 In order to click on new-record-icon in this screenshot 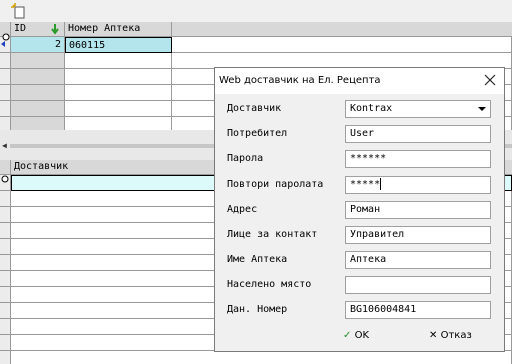, I will do `click(19, 11)`.